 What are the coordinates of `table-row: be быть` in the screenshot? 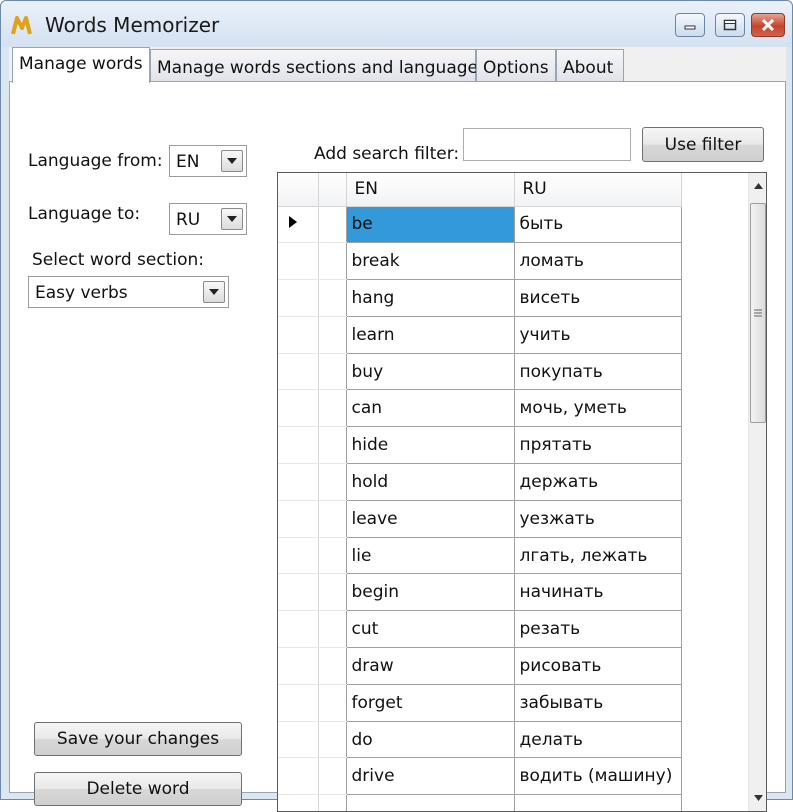 It's located at (480, 225).